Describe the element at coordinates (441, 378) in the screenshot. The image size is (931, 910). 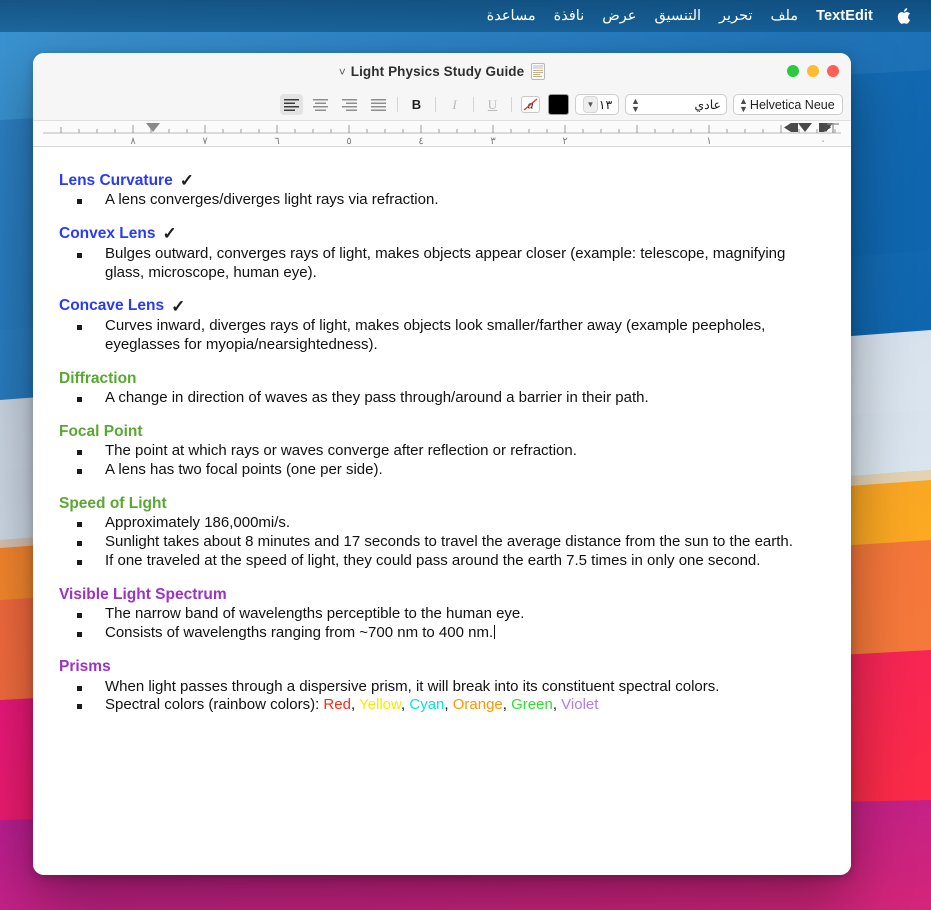
I see `section-heading: Diffraction` at that location.